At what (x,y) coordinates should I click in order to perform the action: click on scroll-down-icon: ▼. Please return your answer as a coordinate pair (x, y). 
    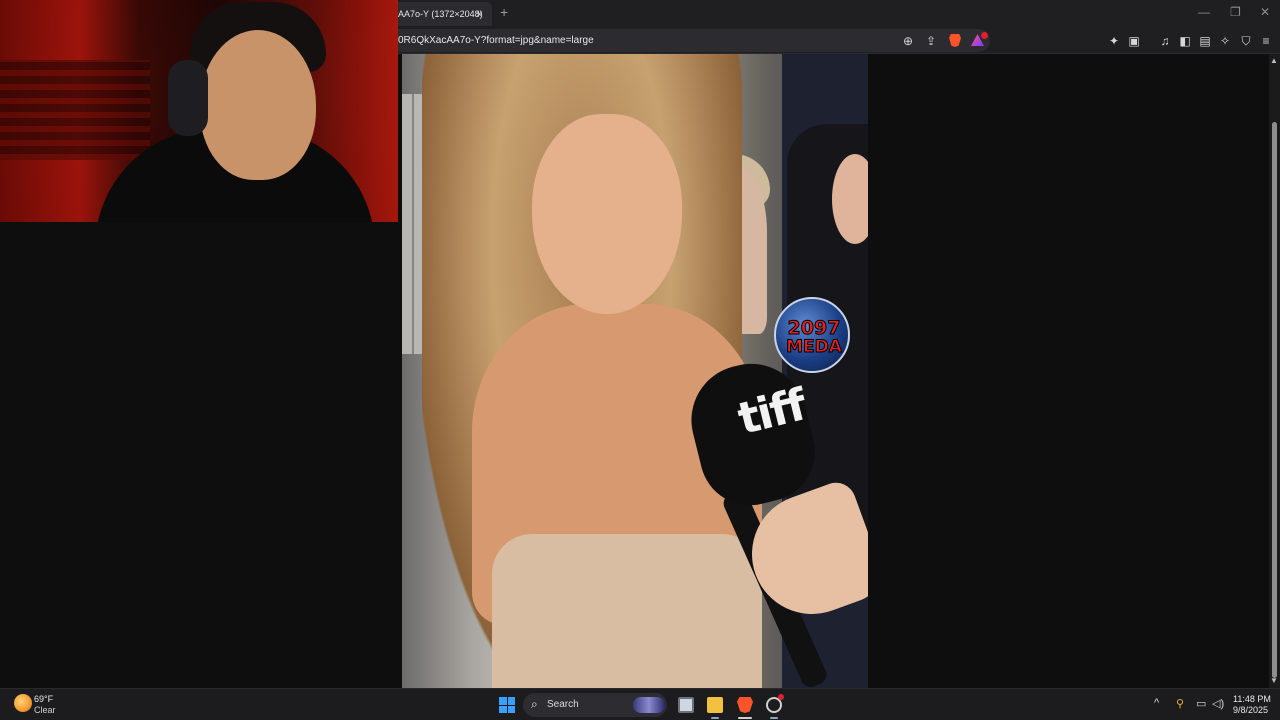
    Looking at the image, I should click on (1274, 680).